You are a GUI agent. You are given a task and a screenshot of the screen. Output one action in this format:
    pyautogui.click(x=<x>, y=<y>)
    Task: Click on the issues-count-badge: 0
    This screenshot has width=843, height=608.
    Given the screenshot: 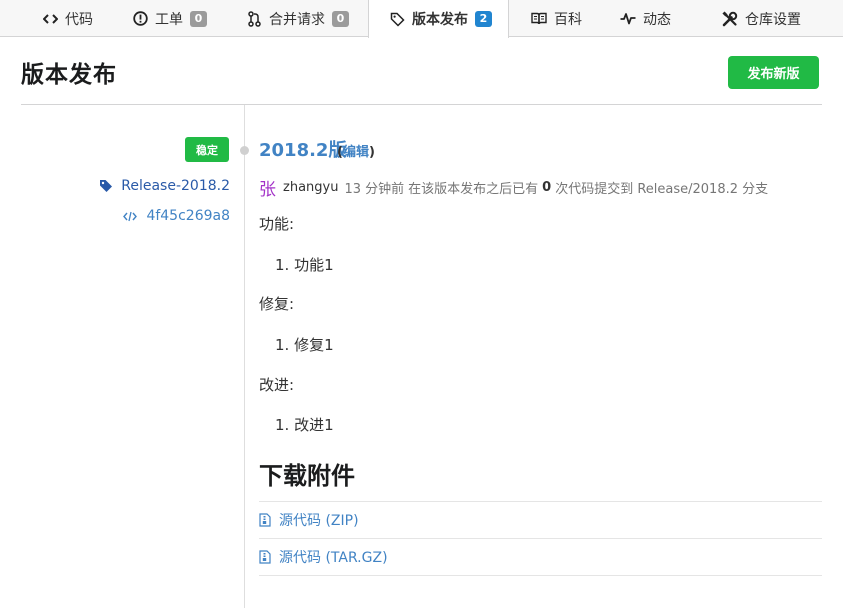 What is the action you would take?
    pyautogui.click(x=198, y=18)
    